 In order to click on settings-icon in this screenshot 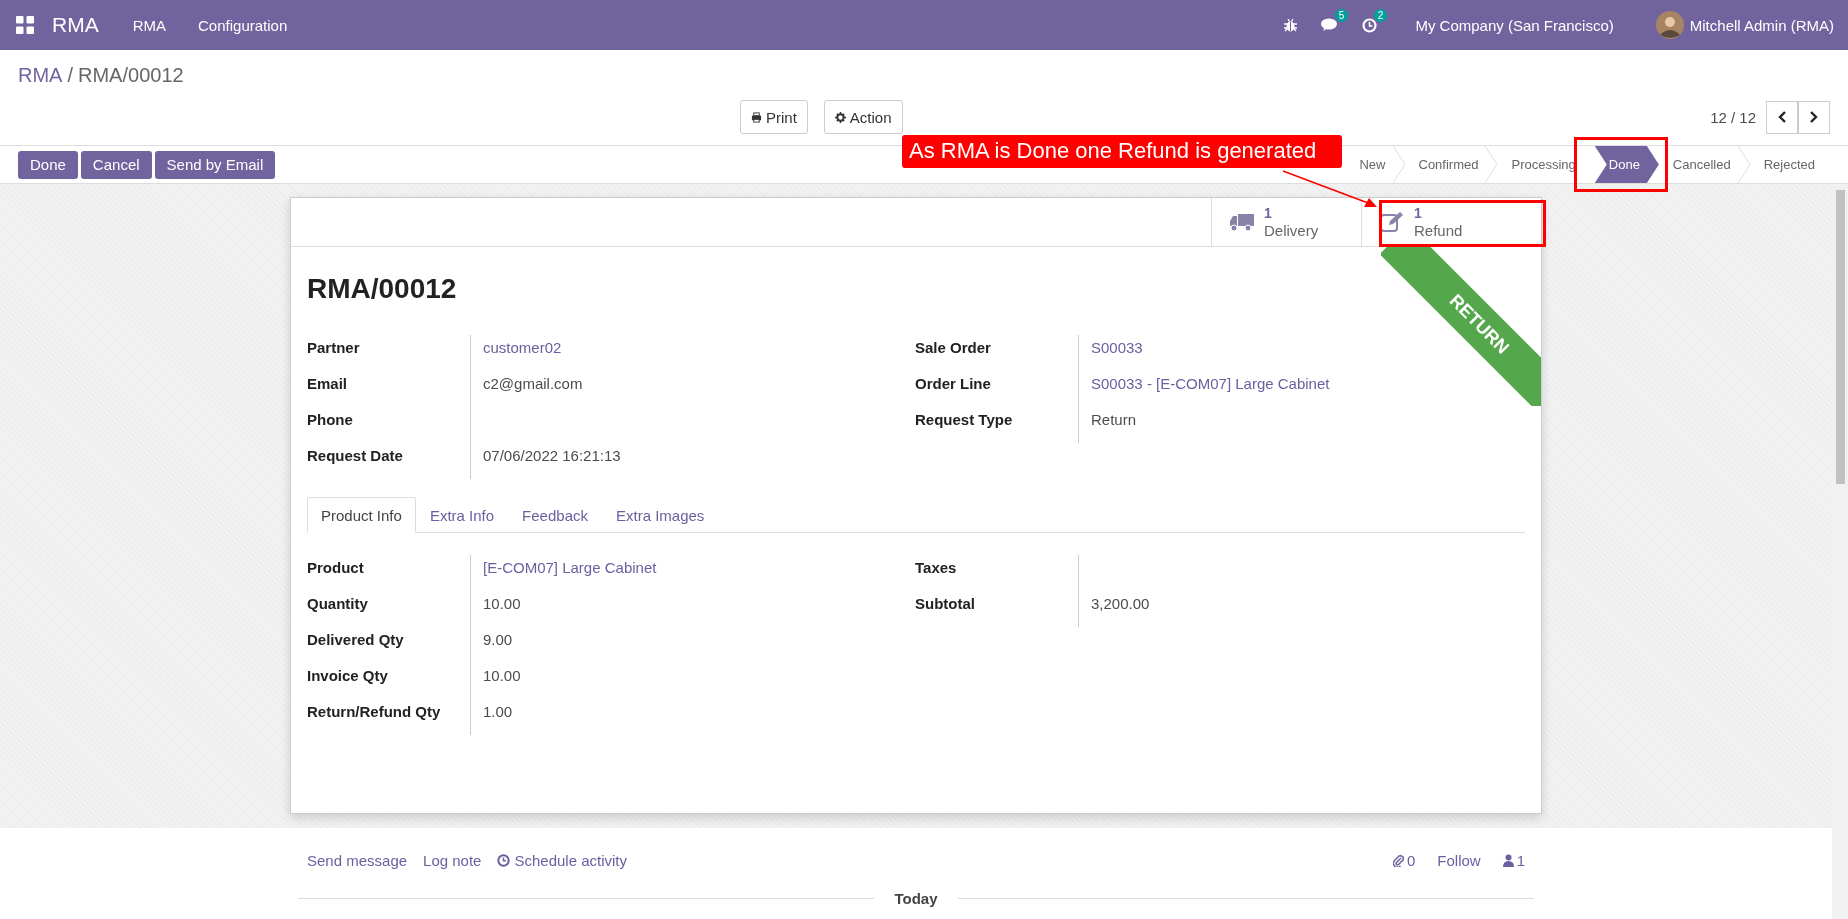, I will do `click(840, 117)`.